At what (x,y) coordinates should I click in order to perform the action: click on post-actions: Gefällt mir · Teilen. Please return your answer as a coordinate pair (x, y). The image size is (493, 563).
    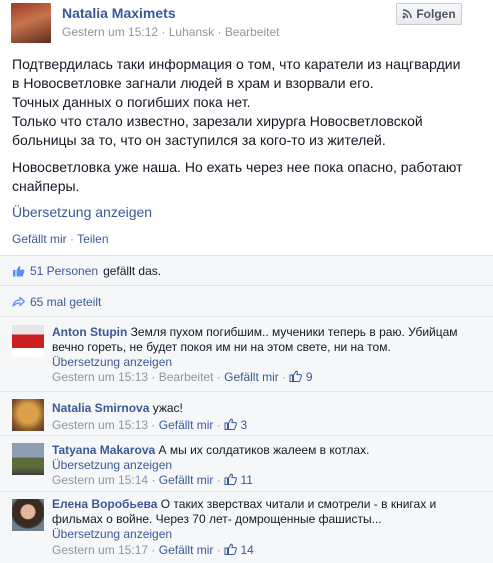
    Looking at the image, I should click on (60, 239).